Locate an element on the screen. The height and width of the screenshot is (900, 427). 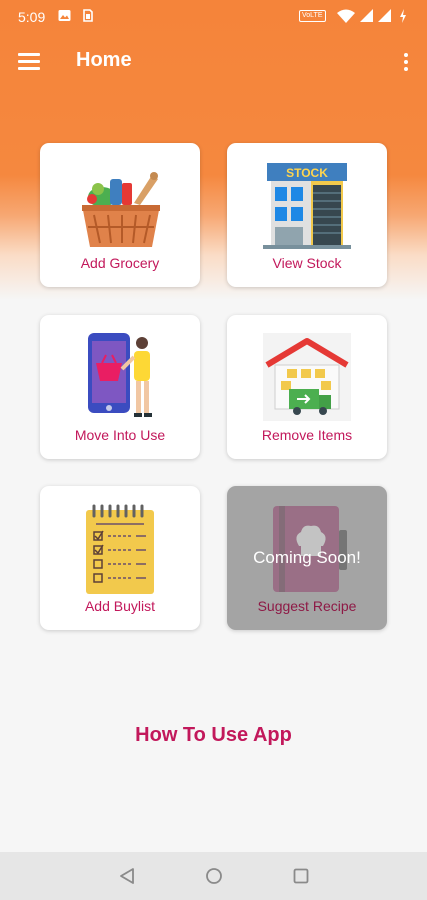
home-icon is located at coordinates (214, 876).